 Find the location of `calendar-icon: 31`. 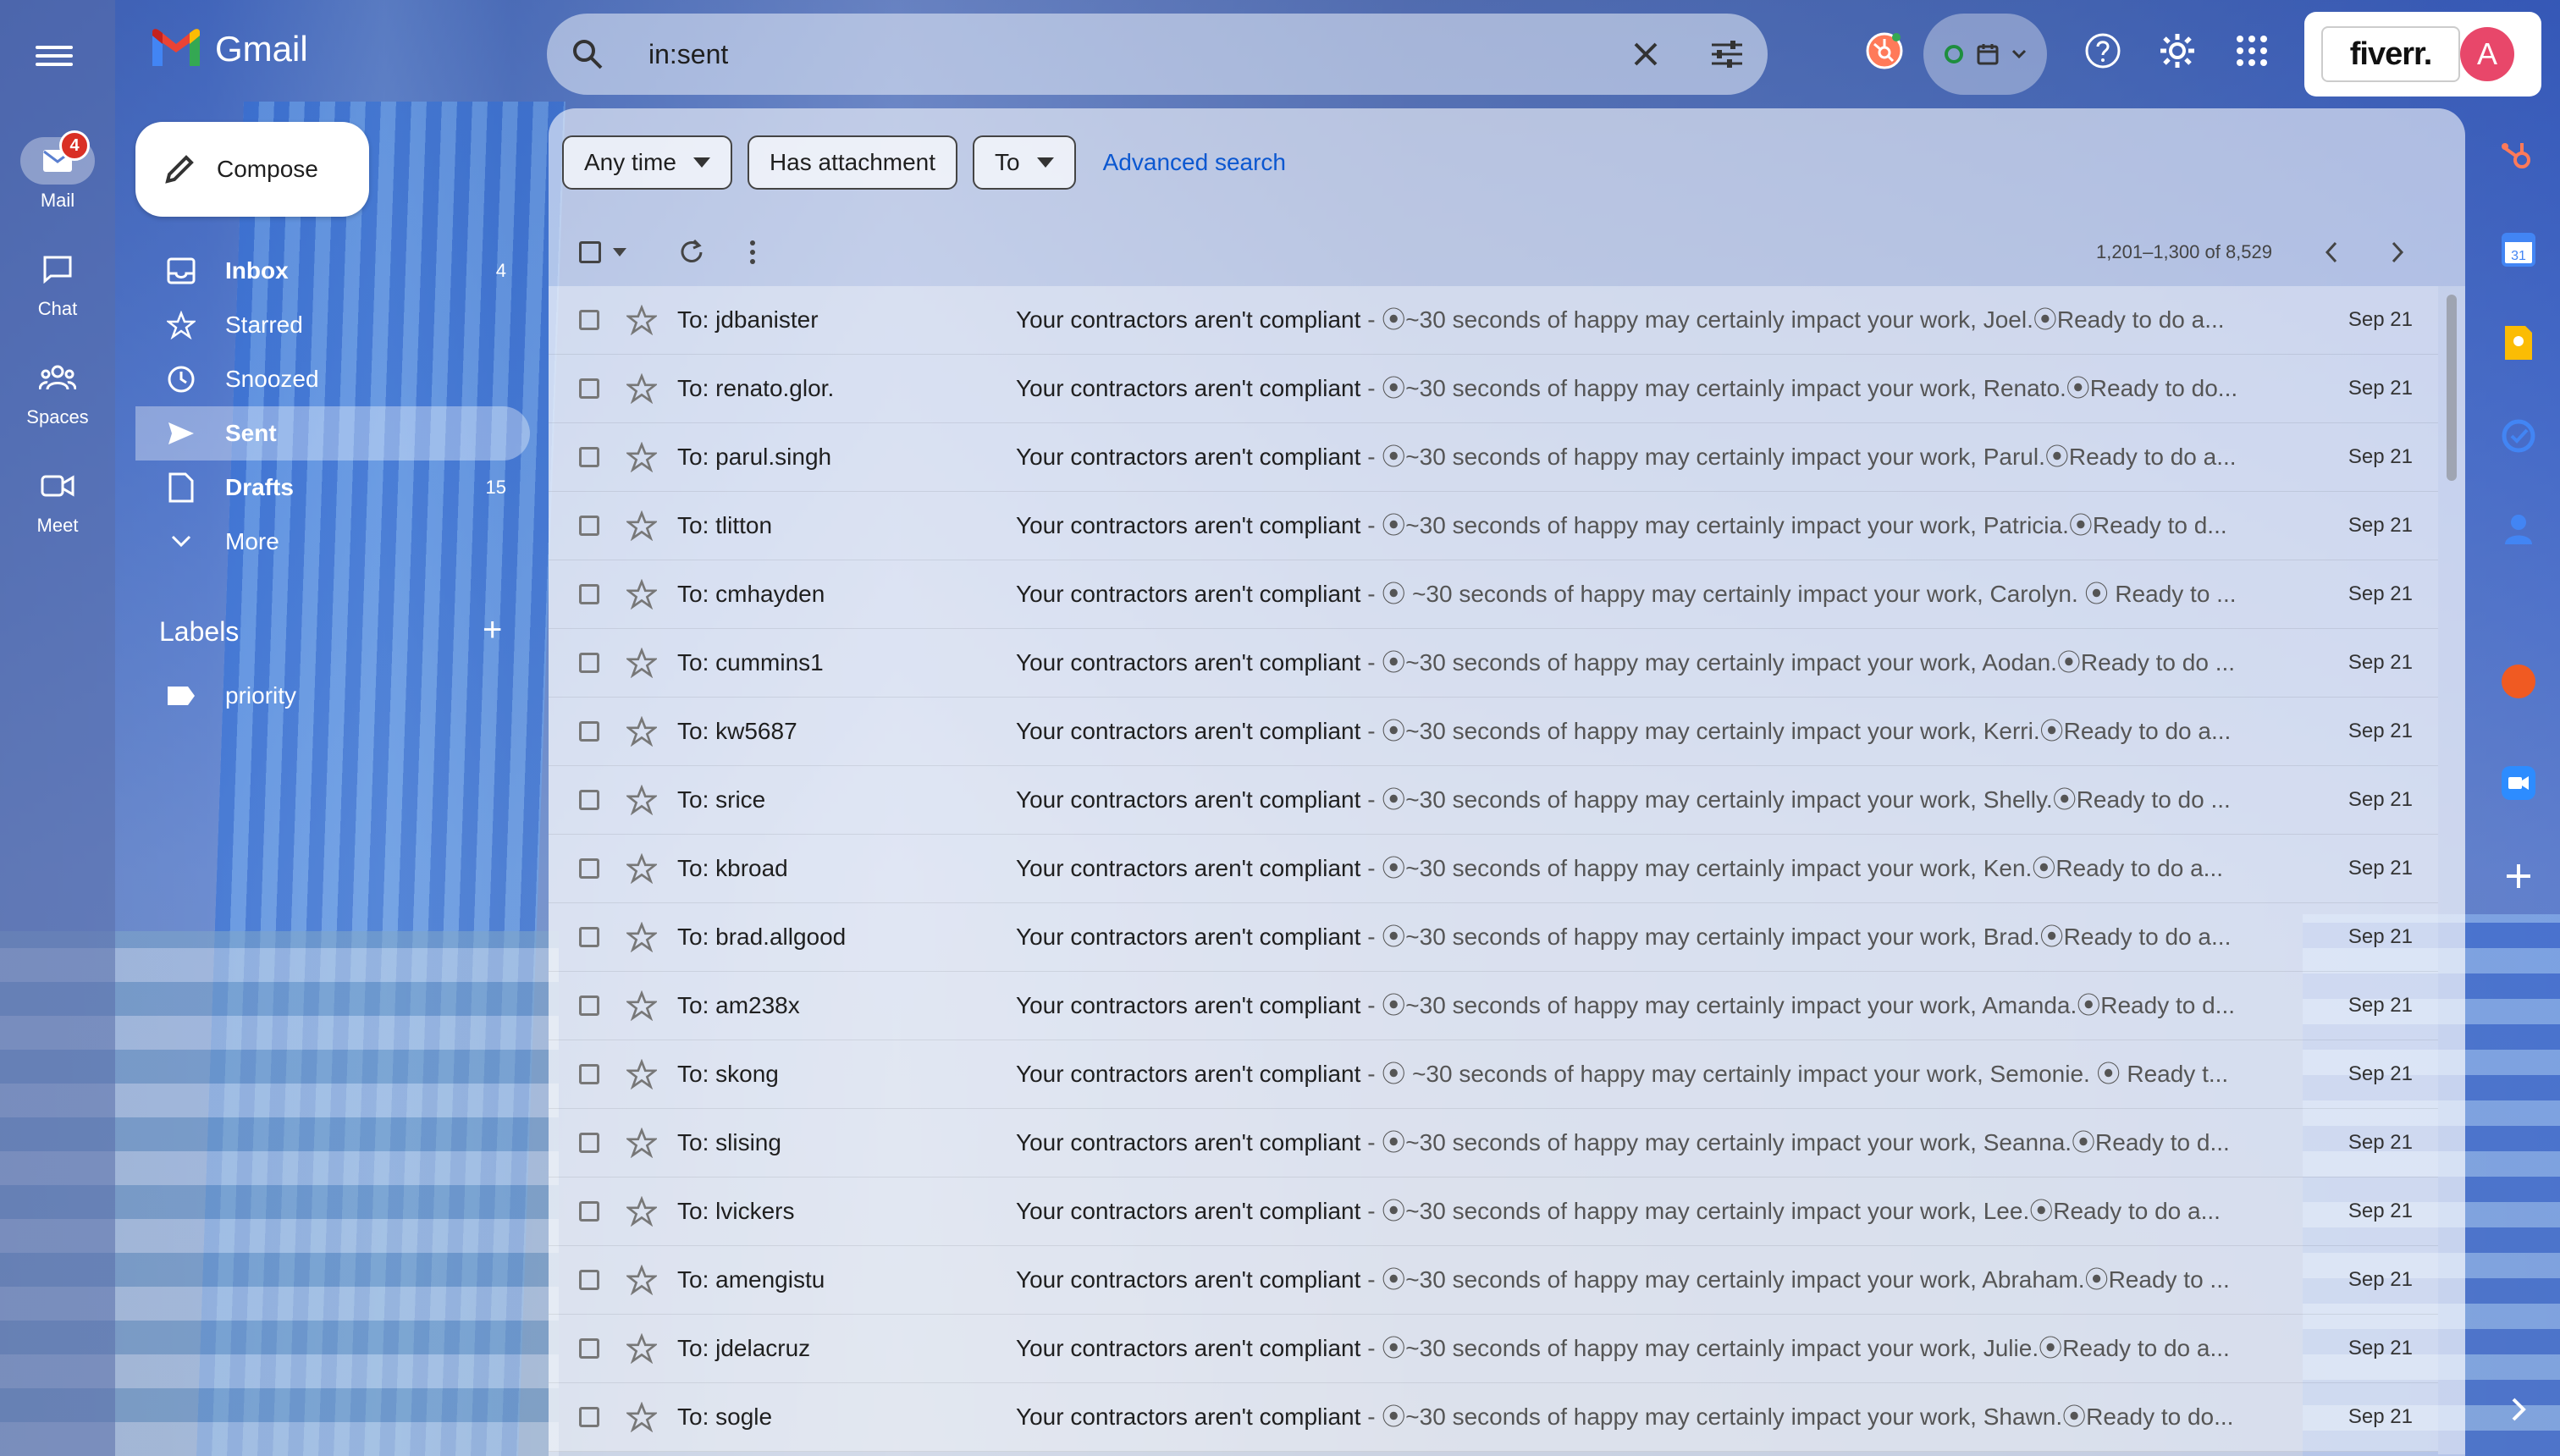

calendar-icon: 31 is located at coordinates (2518, 250).